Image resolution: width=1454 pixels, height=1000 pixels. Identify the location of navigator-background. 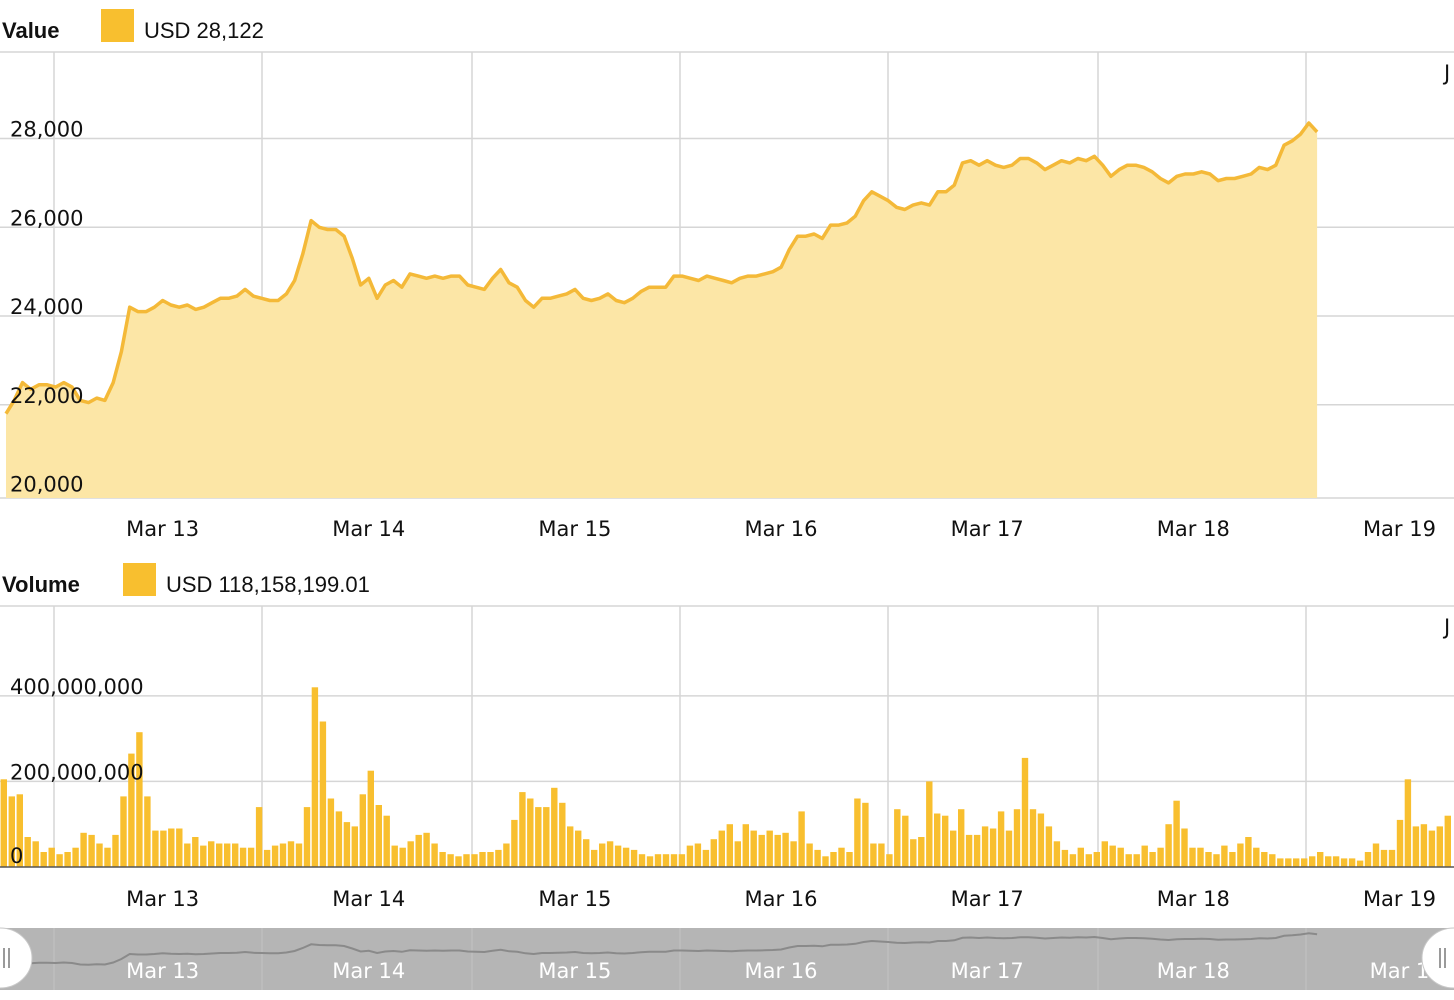
(727, 959).